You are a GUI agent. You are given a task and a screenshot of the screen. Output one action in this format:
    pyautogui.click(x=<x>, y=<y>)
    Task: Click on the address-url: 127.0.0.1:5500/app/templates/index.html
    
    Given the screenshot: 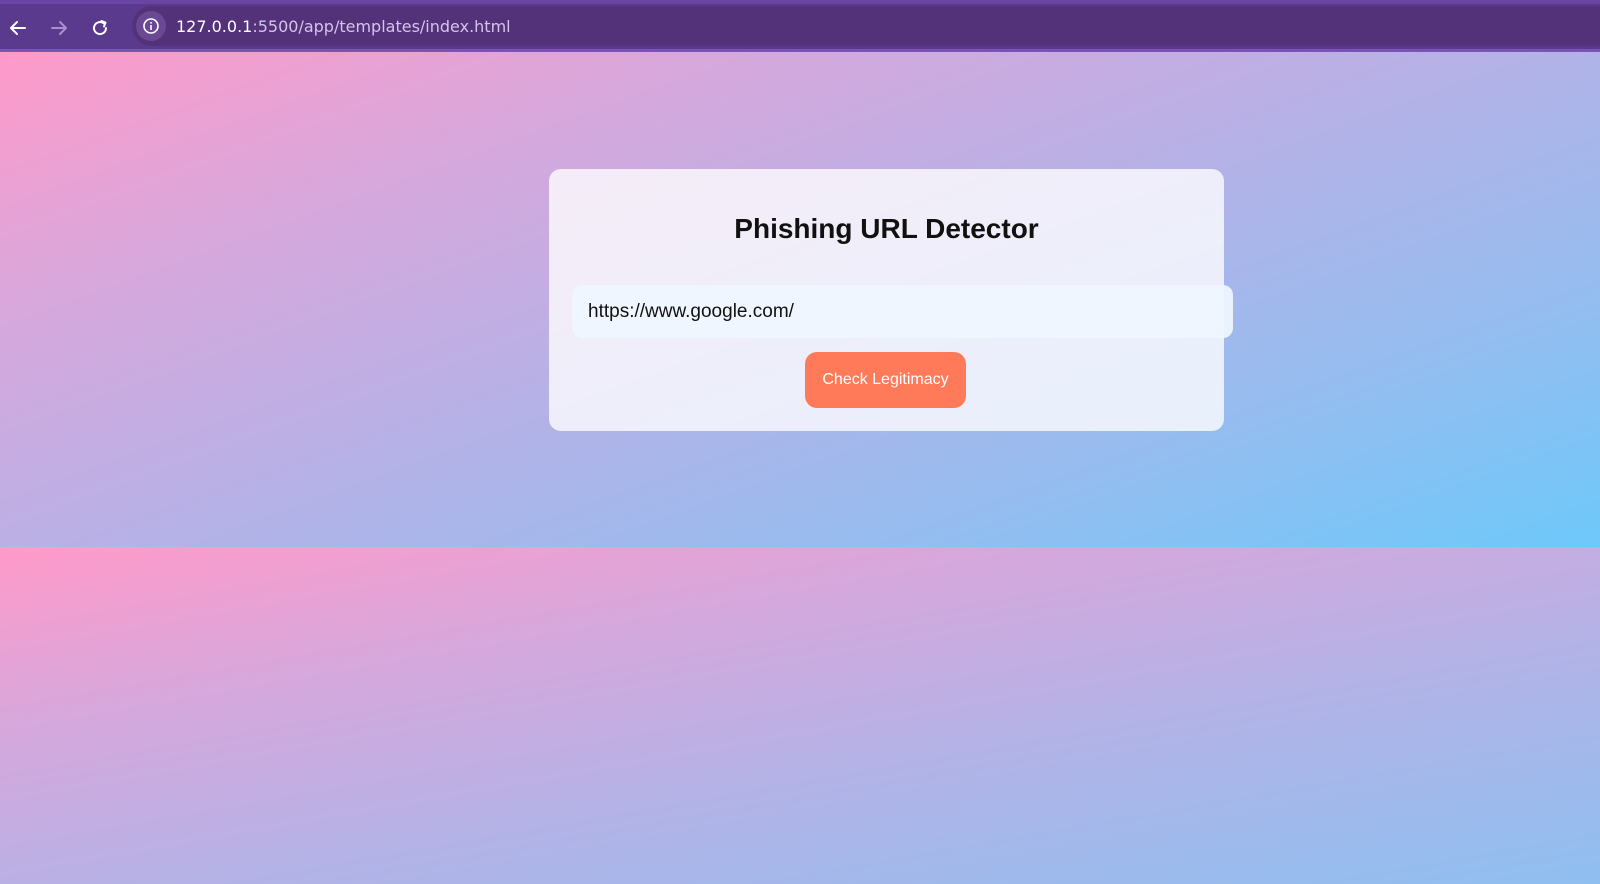 What is the action you would take?
    pyautogui.click(x=343, y=26)
    